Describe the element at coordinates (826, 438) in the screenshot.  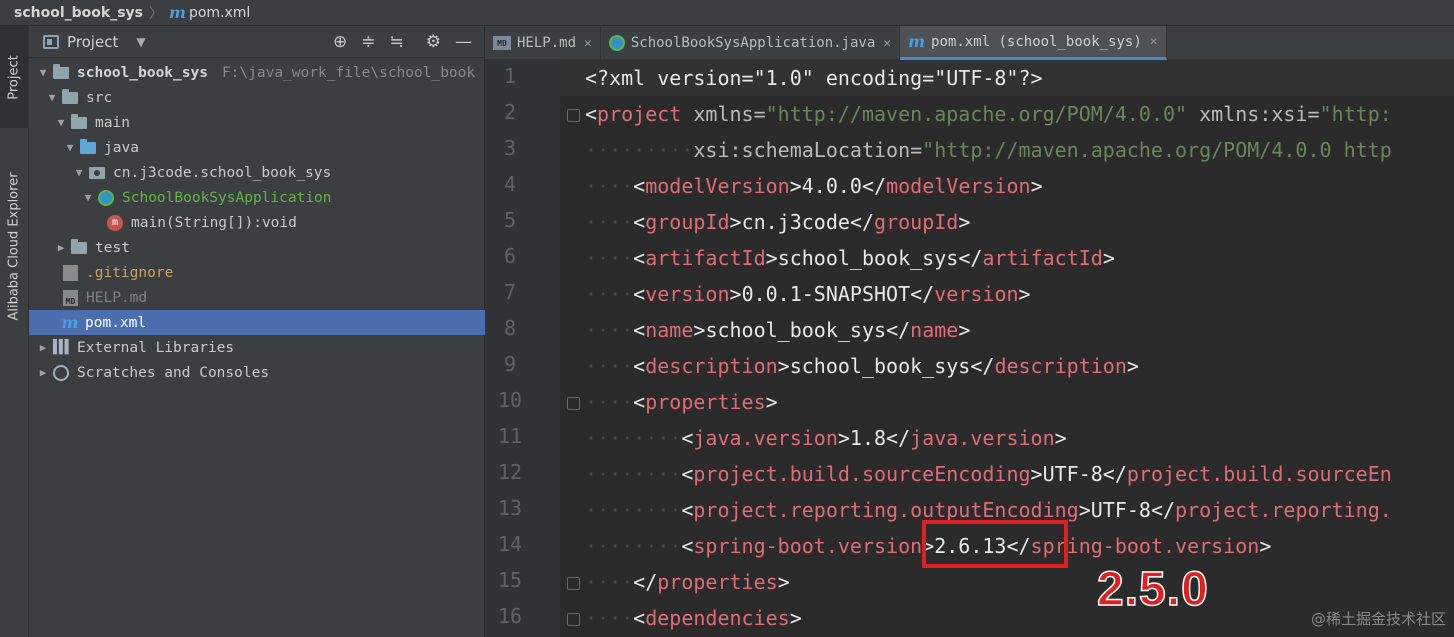
I see `code-line-11: ········ < java.version >1.8 </java.version >` at that location.